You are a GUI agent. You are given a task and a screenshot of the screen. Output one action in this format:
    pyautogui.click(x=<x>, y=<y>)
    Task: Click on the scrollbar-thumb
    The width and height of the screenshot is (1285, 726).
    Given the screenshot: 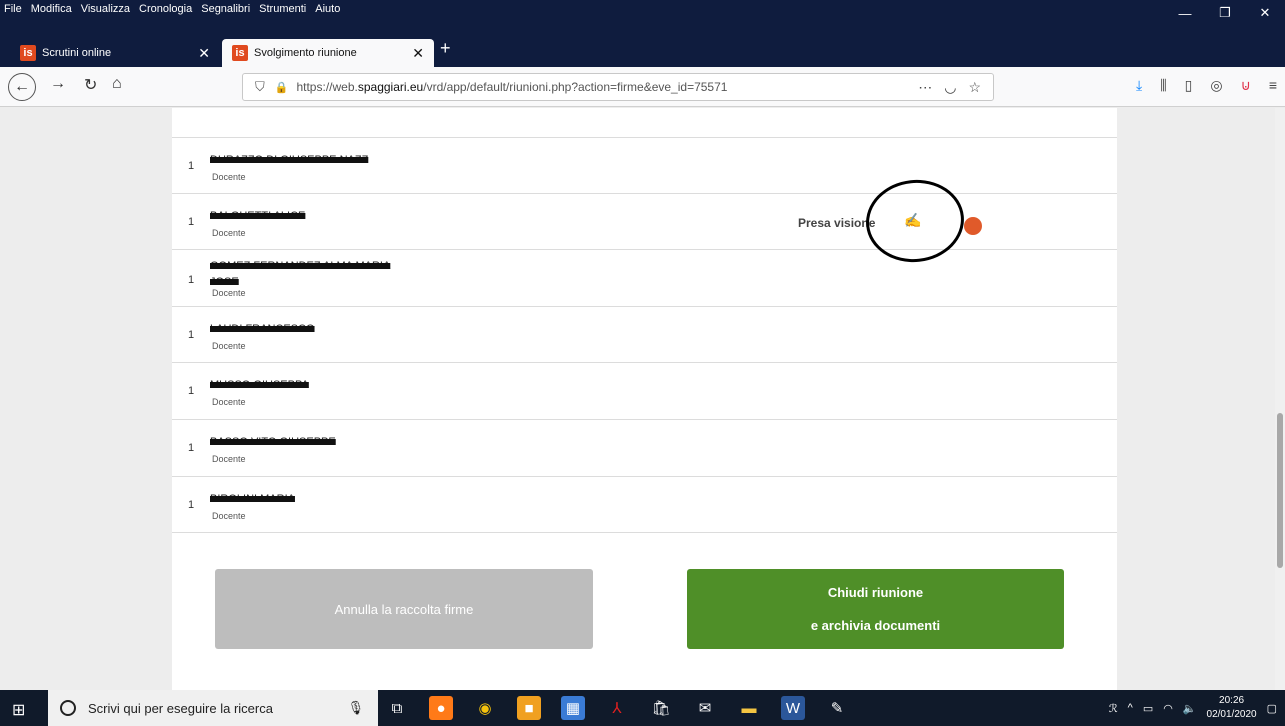 What is the action you would take?
    pyautogui.click(x=1280, y=490)
    